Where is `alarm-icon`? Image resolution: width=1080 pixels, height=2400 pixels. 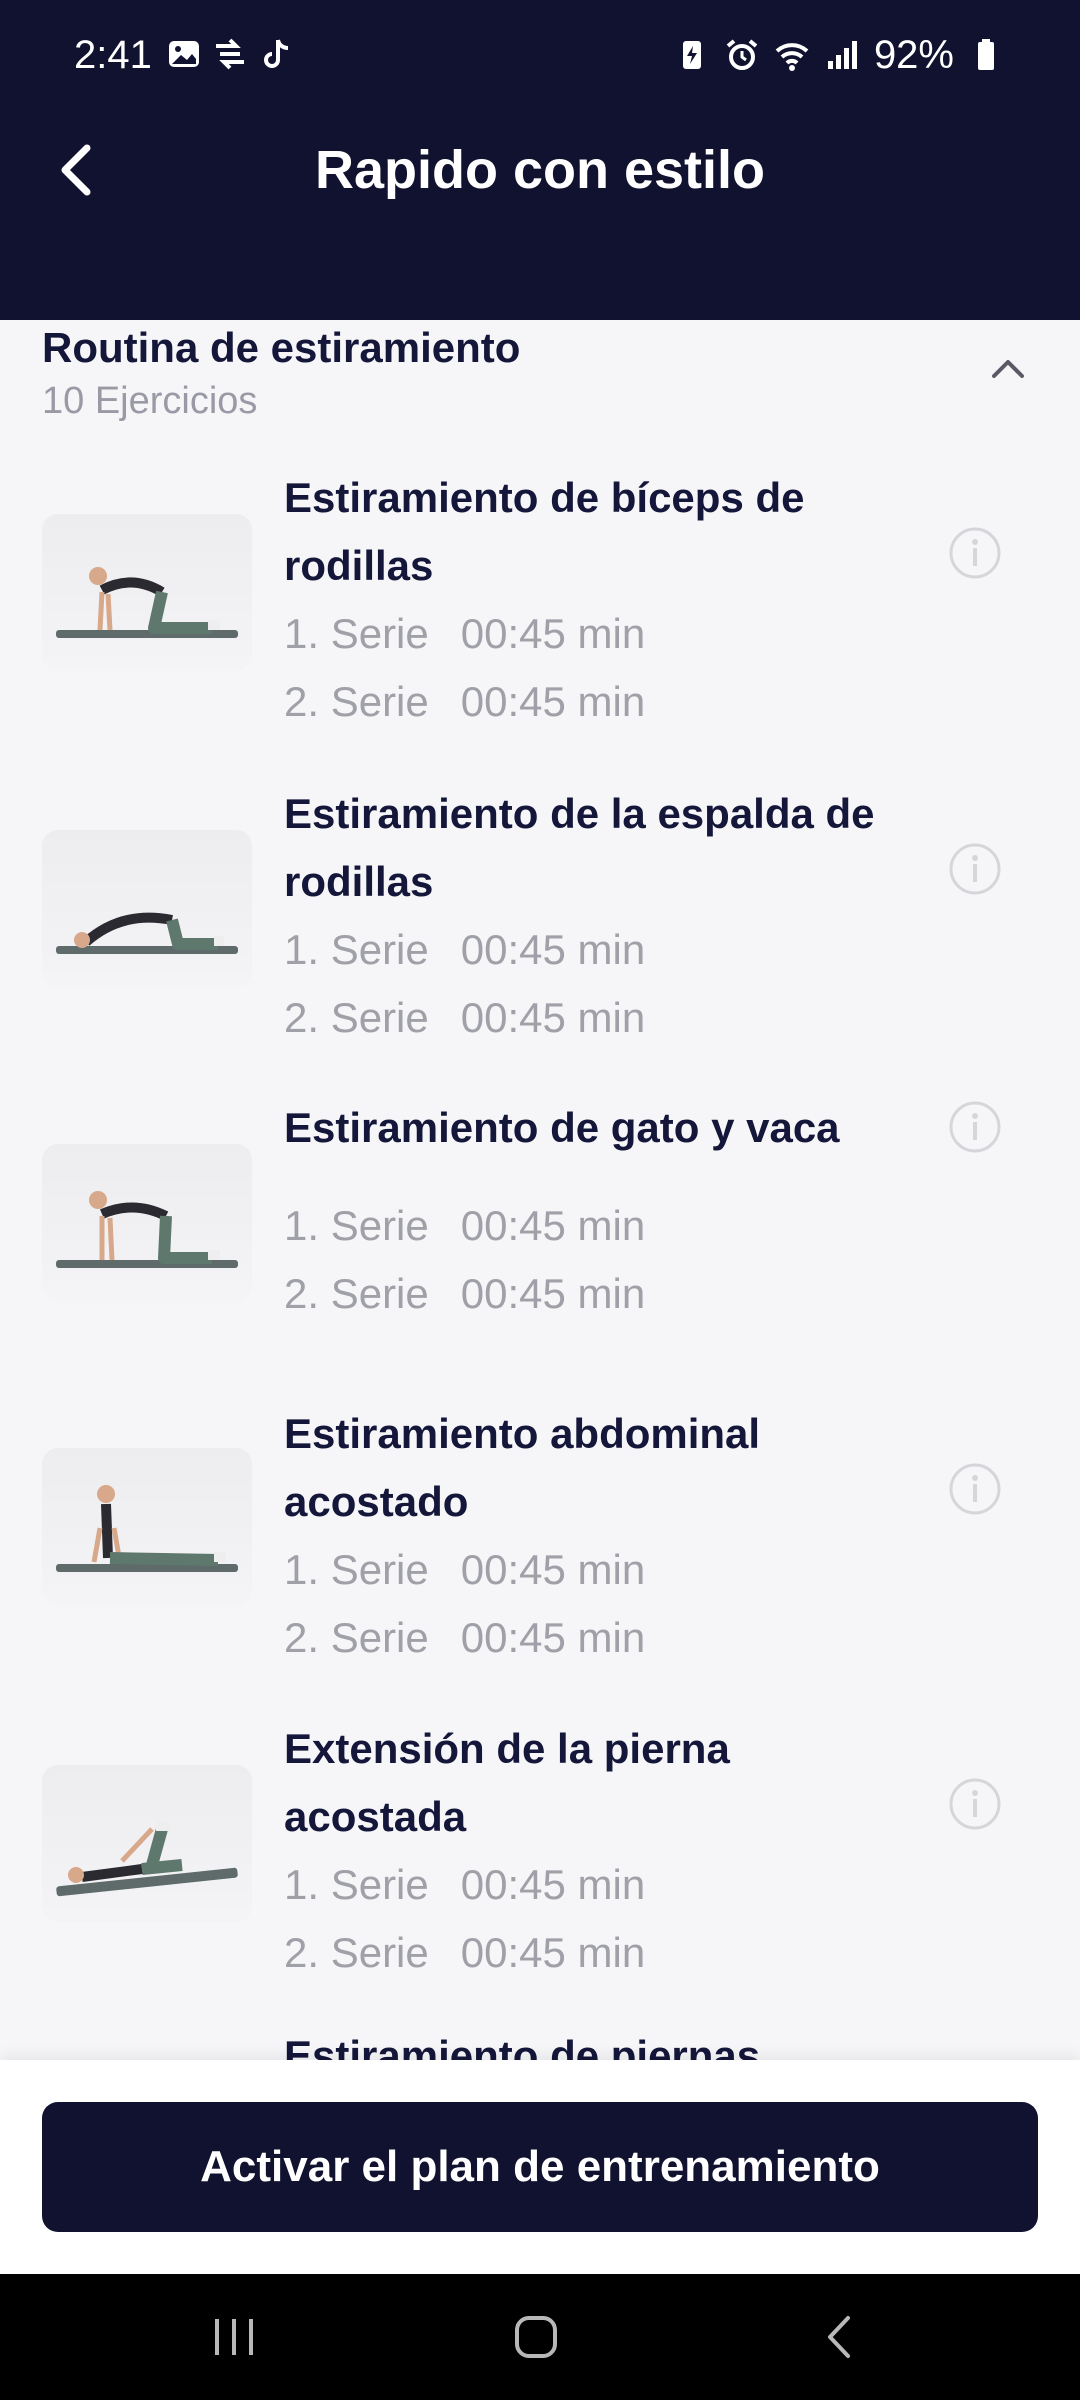
alarm-icon is located at coordinates (742, 54).